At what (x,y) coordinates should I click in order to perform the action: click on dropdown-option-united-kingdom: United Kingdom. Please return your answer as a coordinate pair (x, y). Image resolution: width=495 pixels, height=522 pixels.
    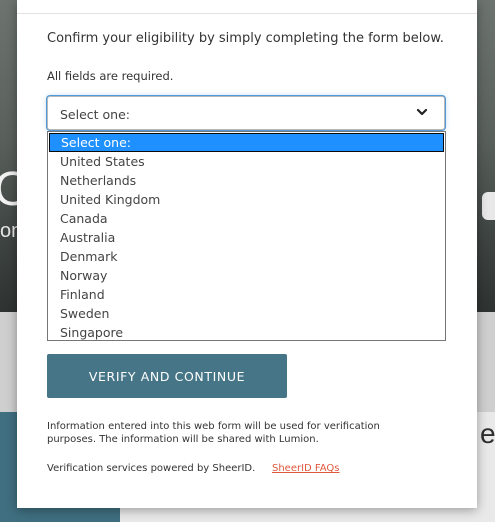
    Looking at the image, I should click on (246, 199).